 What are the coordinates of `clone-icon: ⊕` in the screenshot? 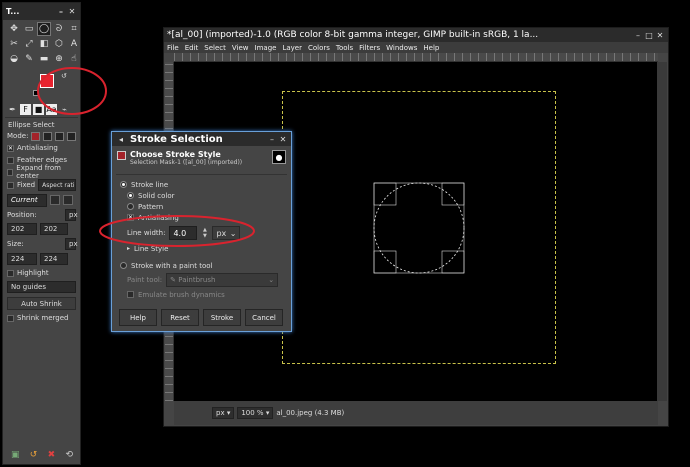 It's located at (59, 59).